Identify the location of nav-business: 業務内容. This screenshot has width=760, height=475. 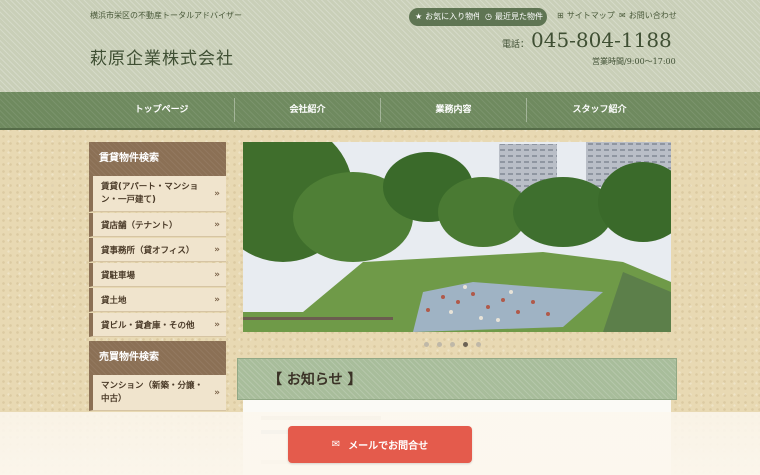
(453, 110).